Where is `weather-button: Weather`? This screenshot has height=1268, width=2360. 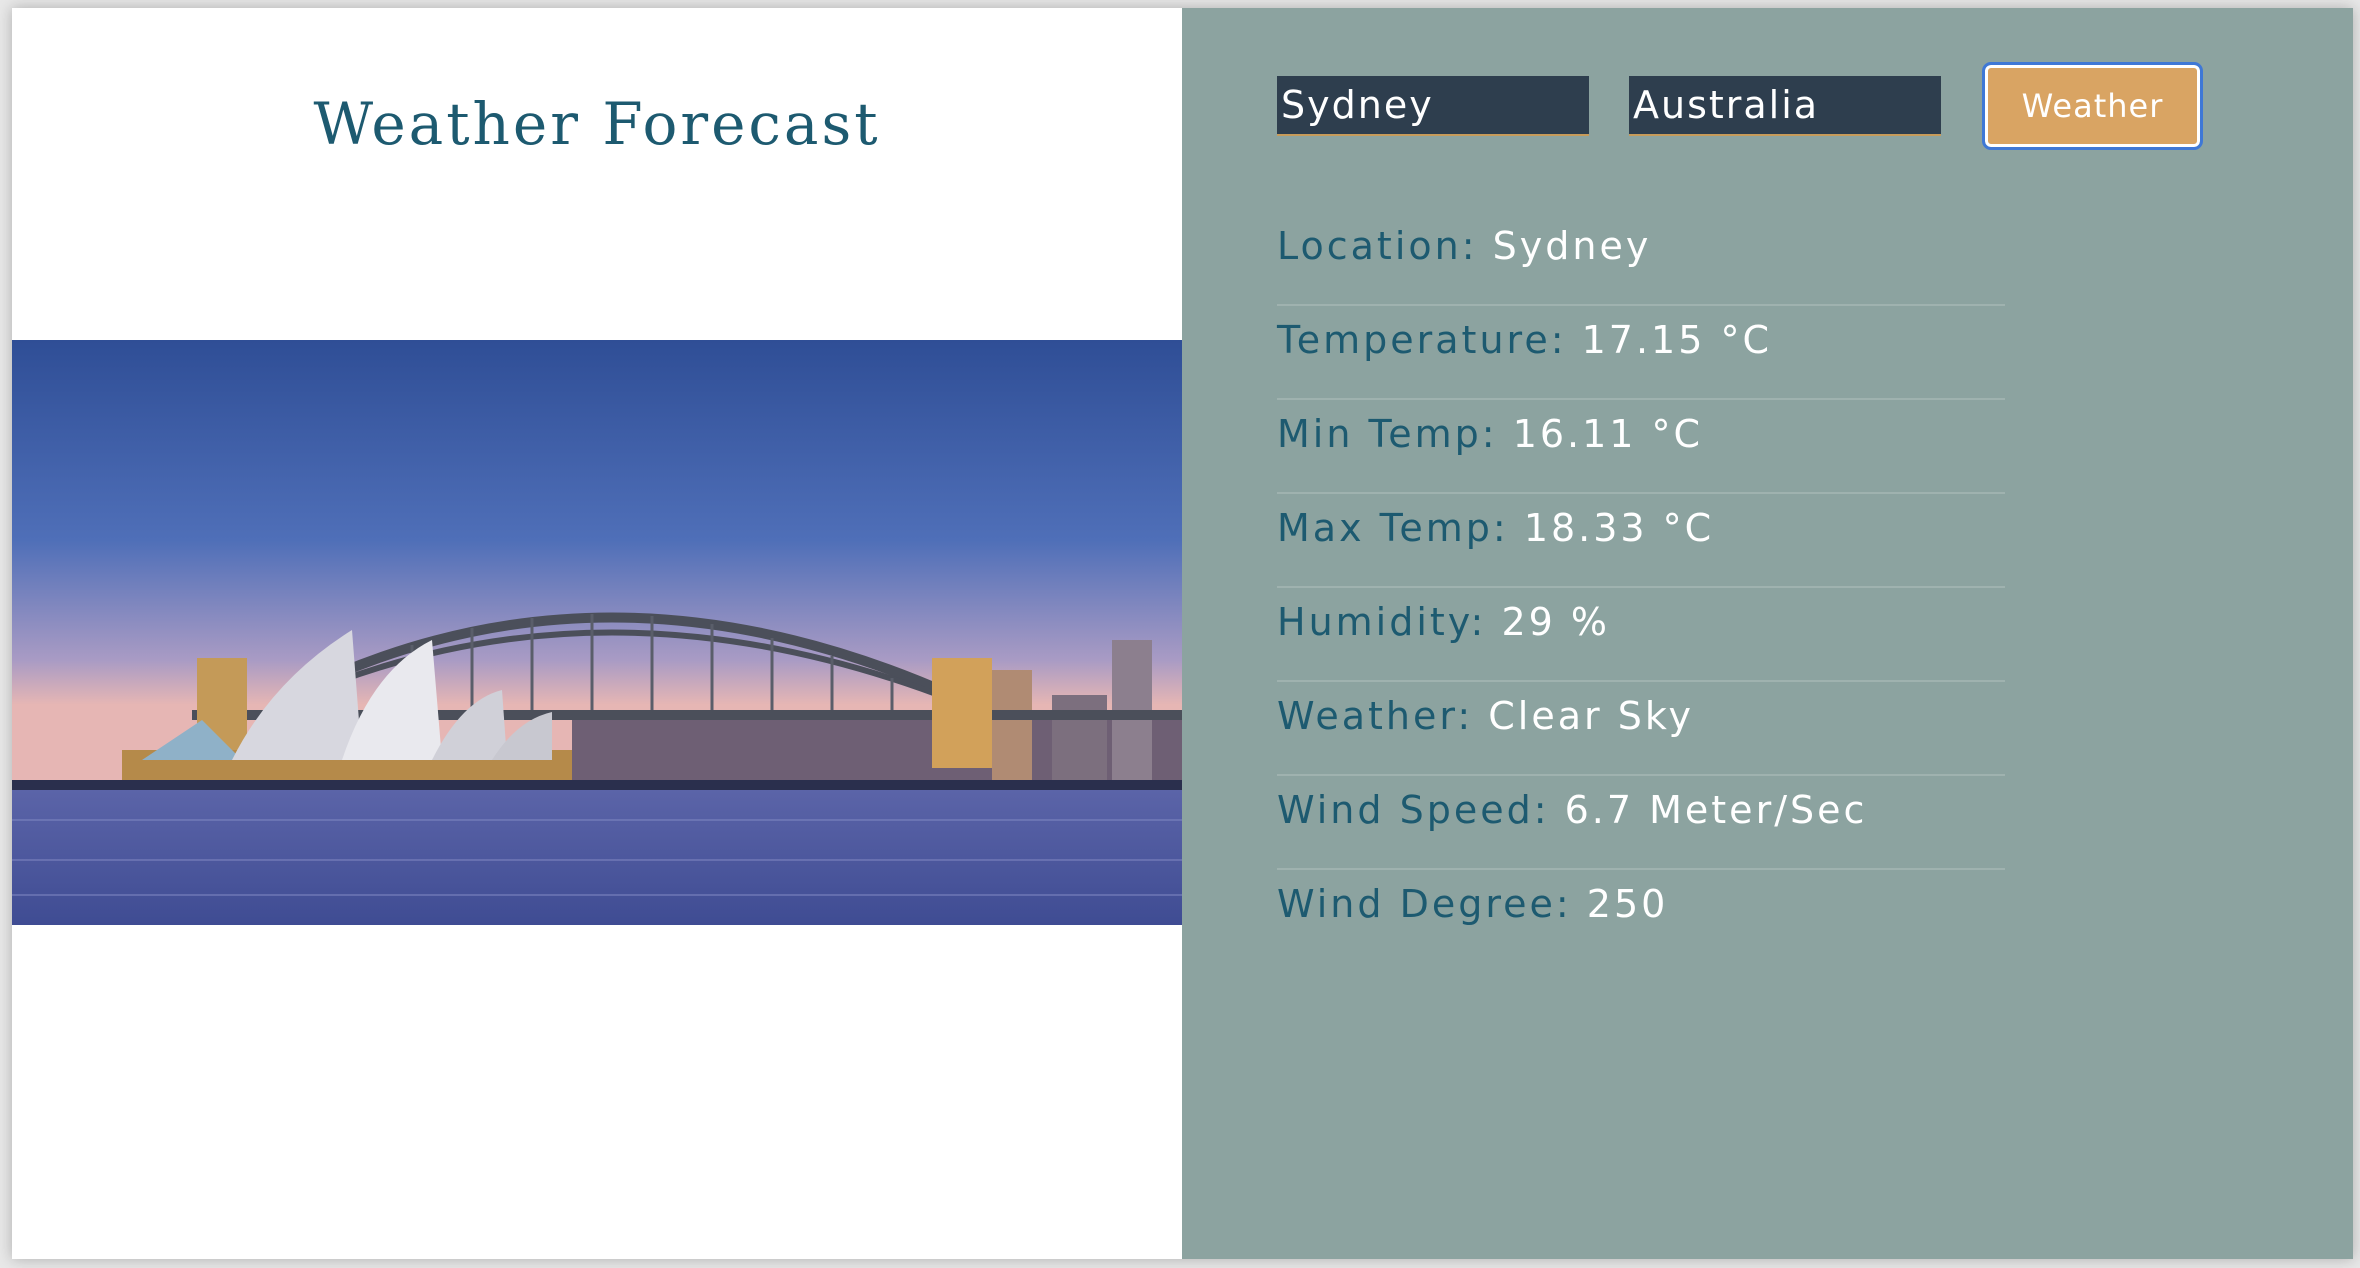
weather-button: Weather is located at coordinates (2092, 106).